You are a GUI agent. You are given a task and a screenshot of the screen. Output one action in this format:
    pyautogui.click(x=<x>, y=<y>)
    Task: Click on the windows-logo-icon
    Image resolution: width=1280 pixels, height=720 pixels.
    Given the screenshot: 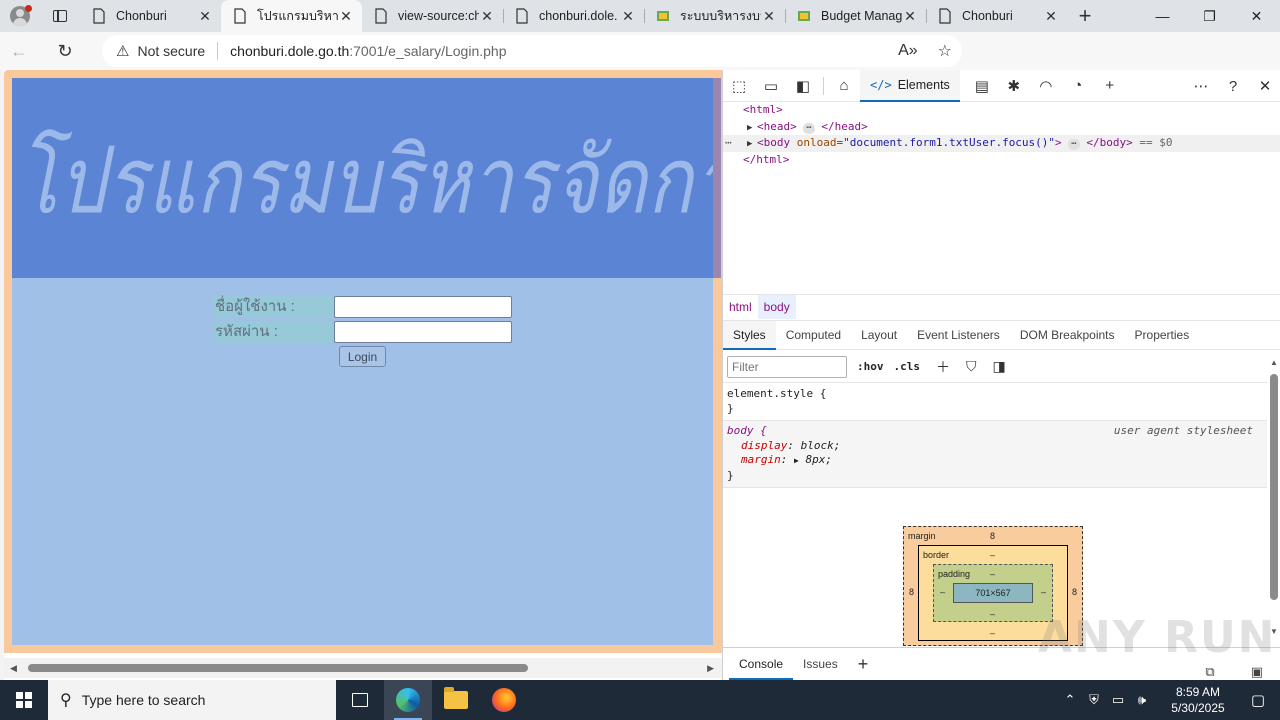 What is the action you would take?
    pyautogui.click(x=24, y=700)
    